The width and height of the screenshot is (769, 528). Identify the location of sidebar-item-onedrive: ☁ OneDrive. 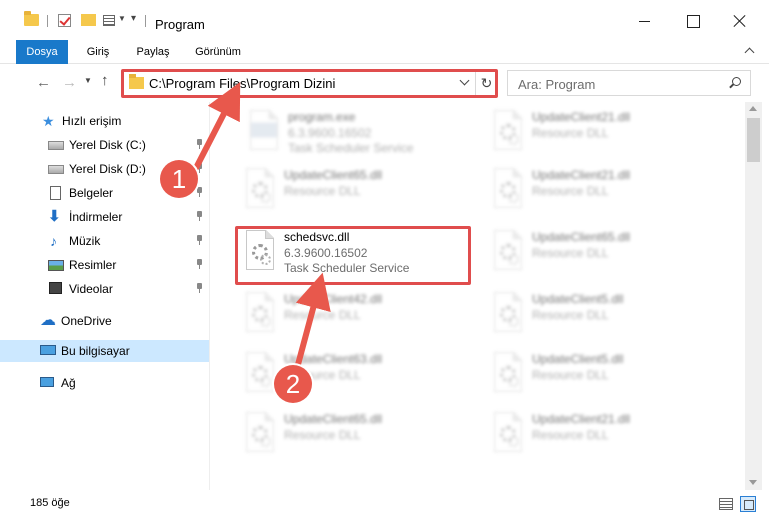
(104, 321).